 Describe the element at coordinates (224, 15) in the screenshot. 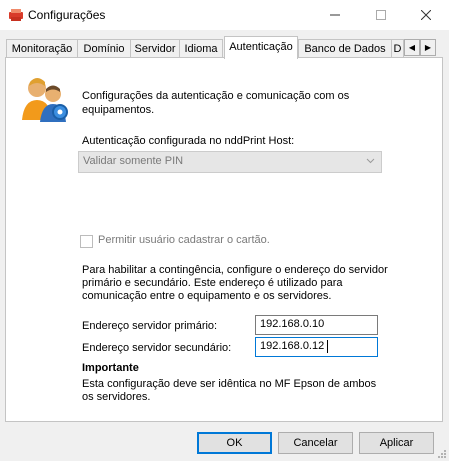

I see `title-bar: Configurações` at that location.